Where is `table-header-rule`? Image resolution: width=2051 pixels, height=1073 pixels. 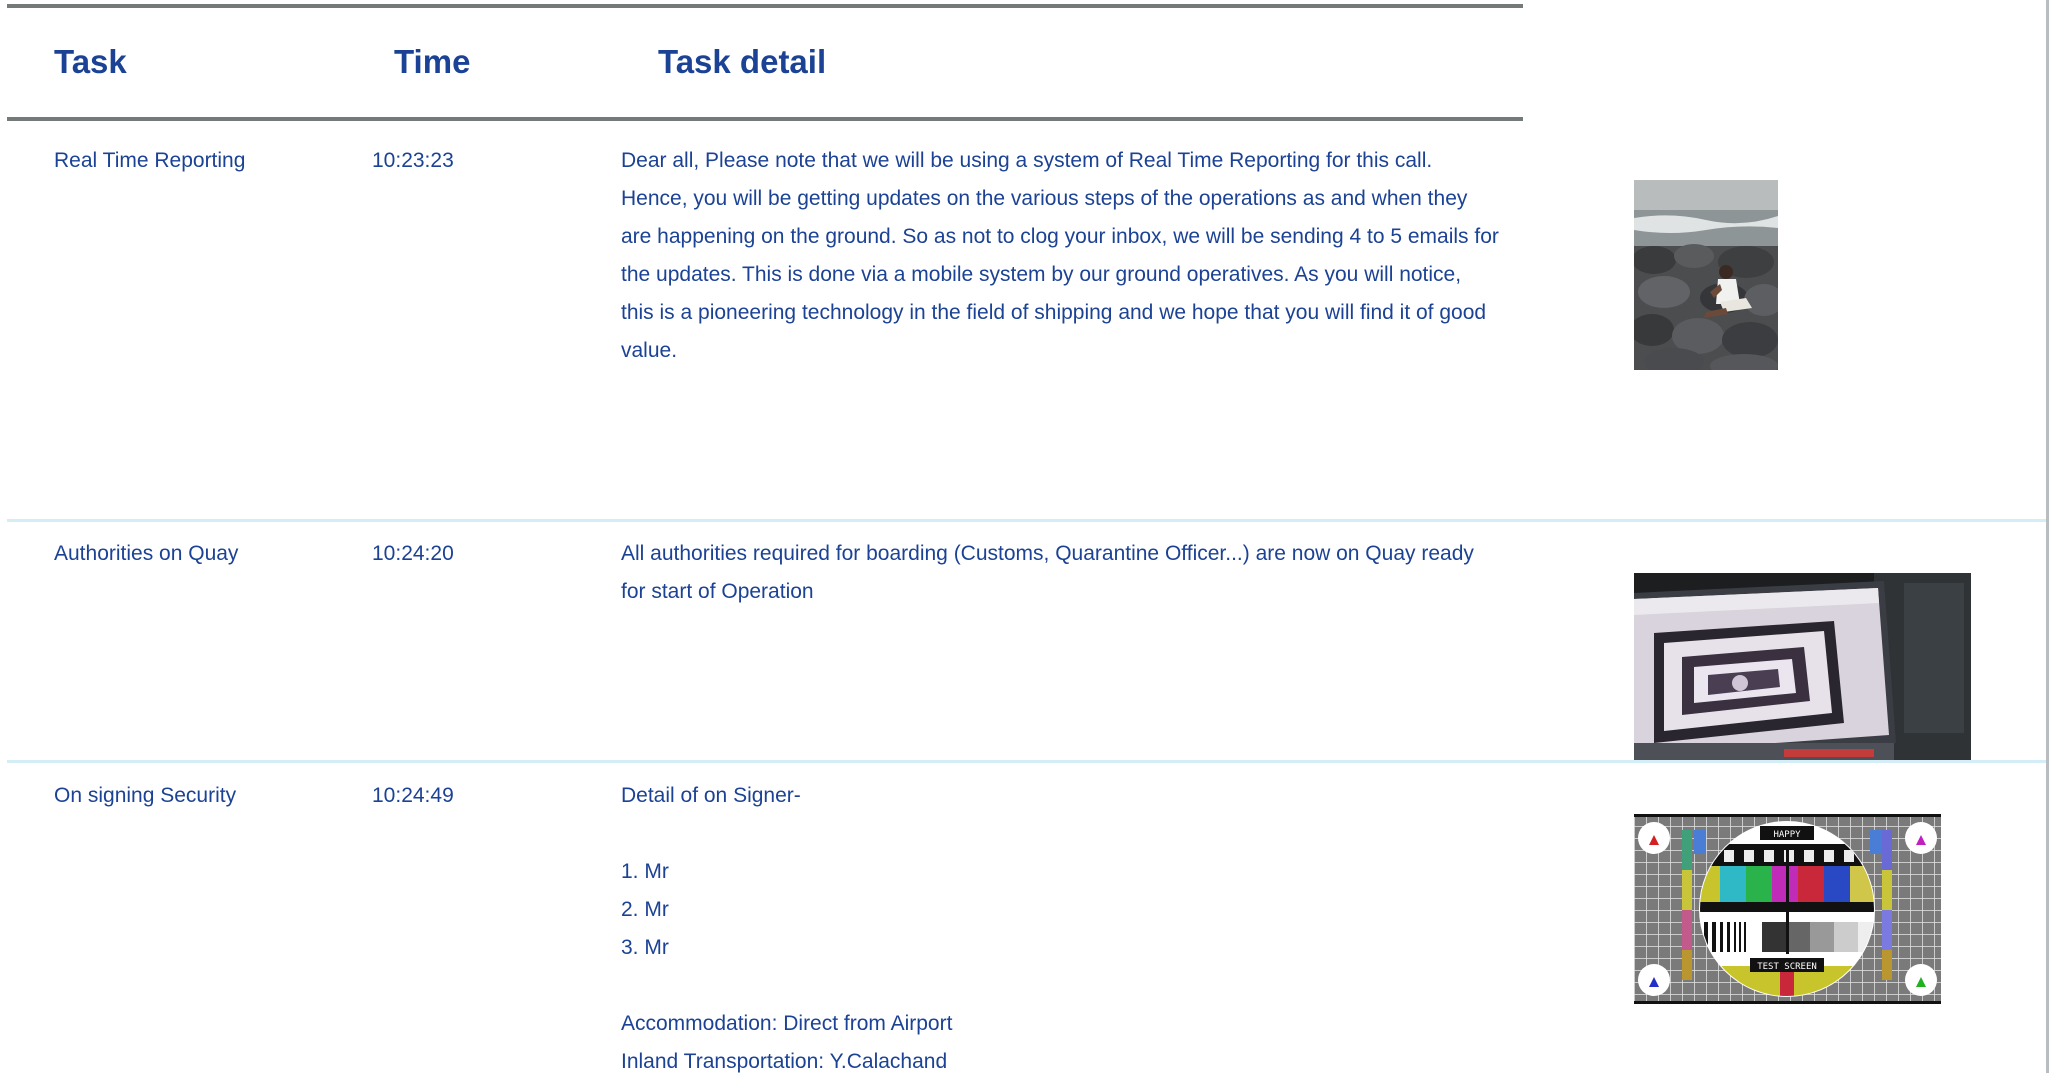 table-header-rule is located at coordinates (765, 119).